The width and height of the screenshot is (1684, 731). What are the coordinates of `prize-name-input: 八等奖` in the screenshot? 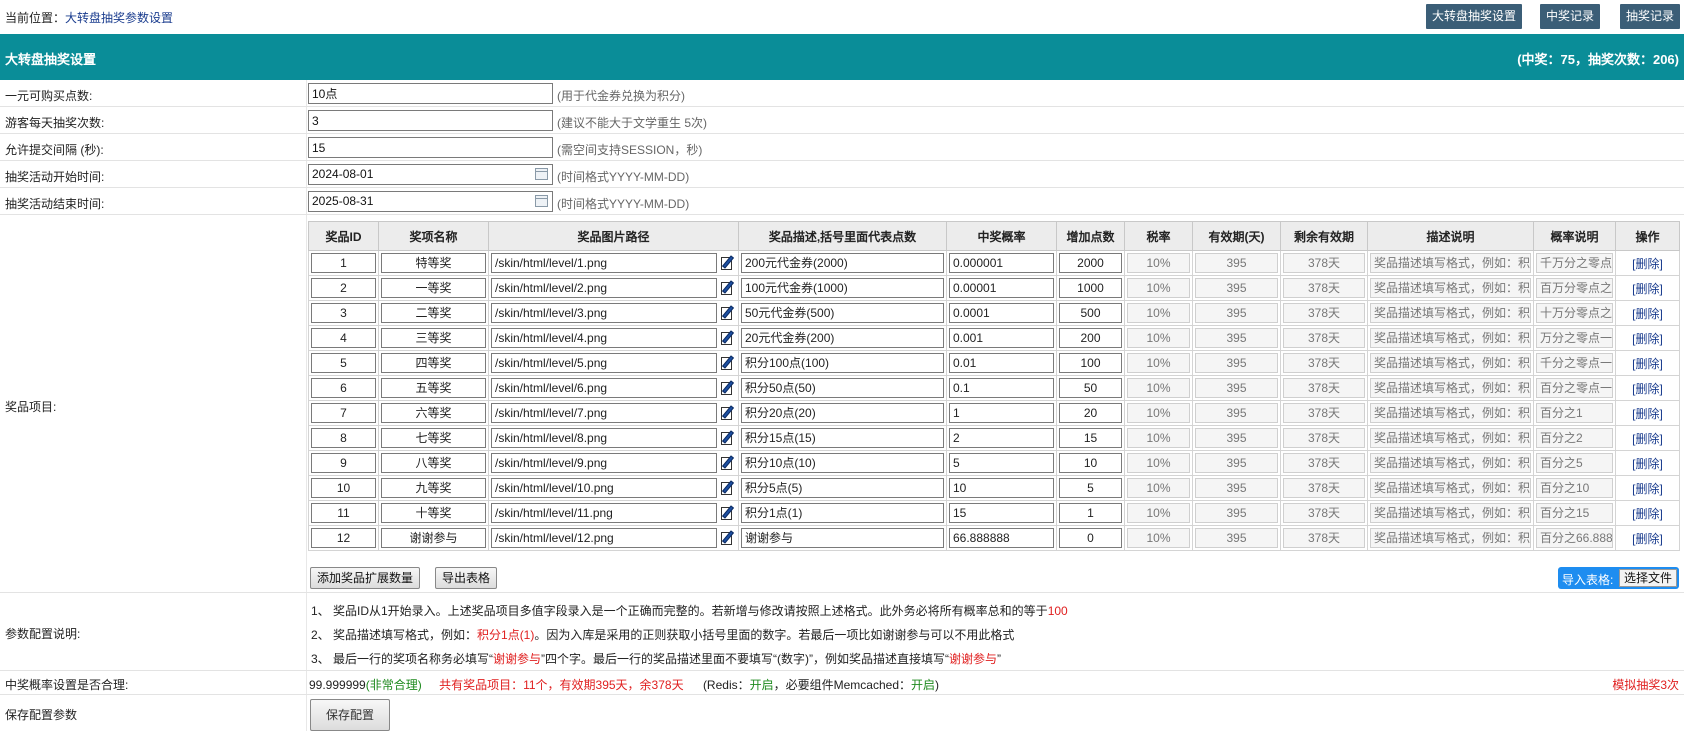 It's located at (433, 463).